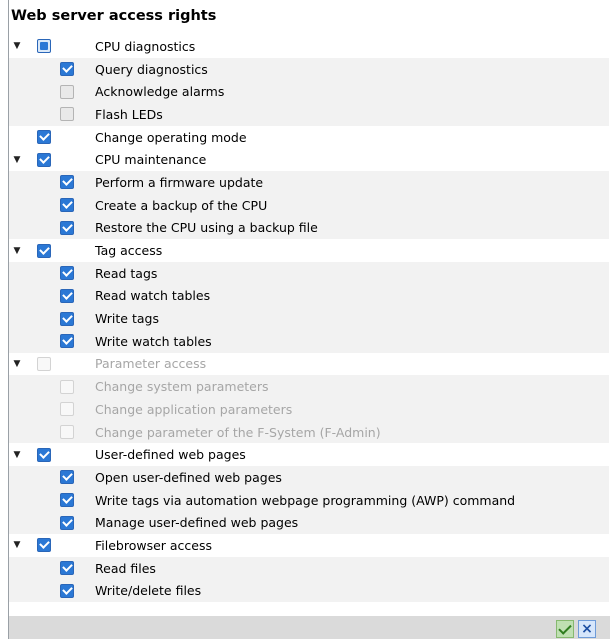 This screenshot has height=639, width=610. I want to click on tree-item-row: Change system parameters, so click(309, 386).